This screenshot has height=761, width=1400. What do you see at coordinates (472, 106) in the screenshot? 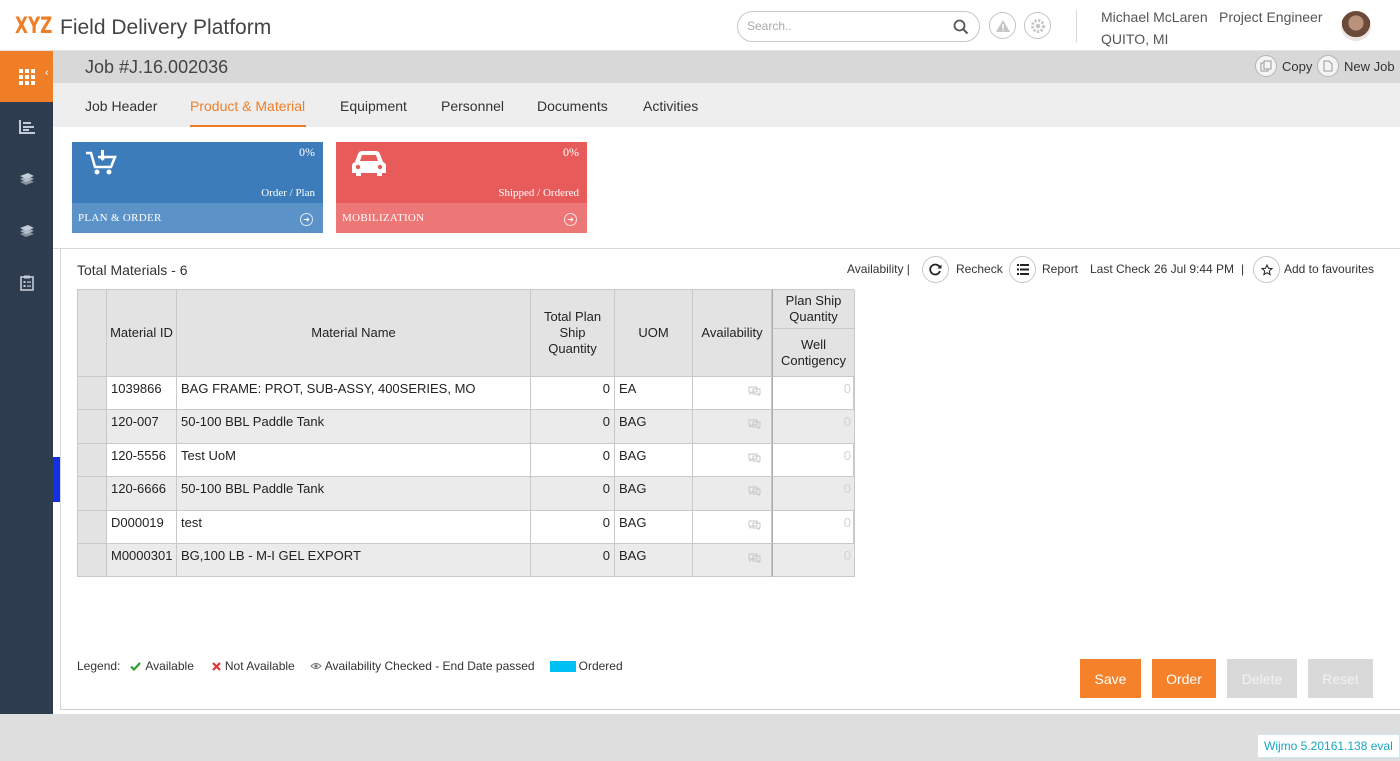
I see `tab-personnel: Personnel` at bounding box center [472, 106].